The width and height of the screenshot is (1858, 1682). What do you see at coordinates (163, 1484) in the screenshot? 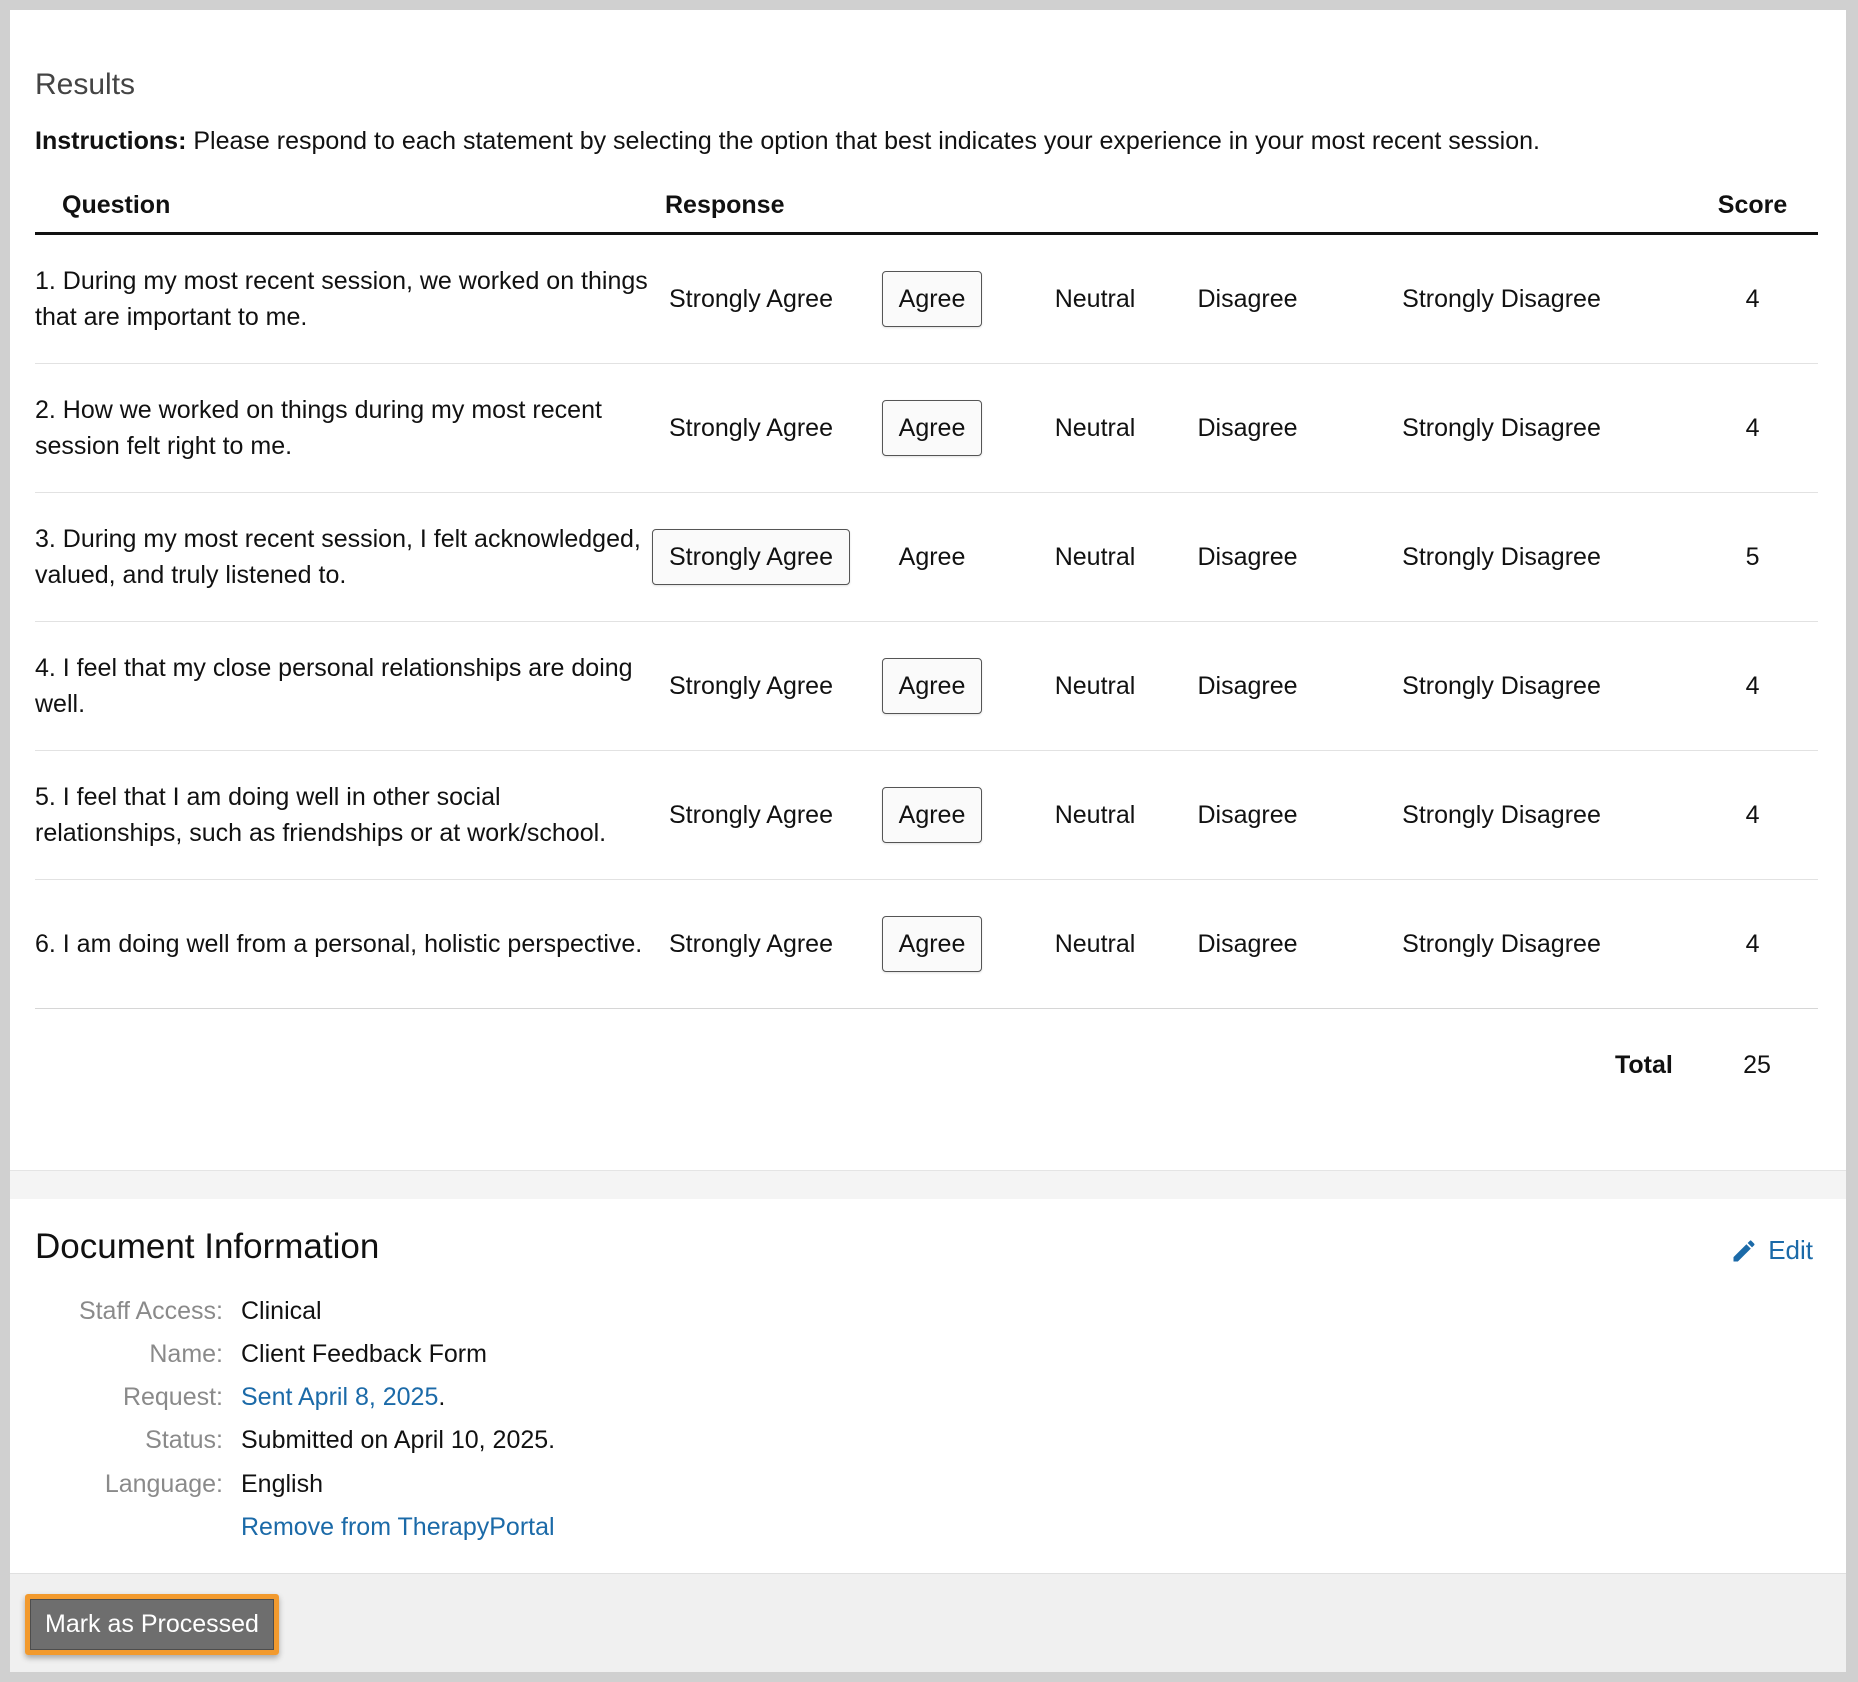
I see `language-label: Language:` at bounding box center [163, 1484].